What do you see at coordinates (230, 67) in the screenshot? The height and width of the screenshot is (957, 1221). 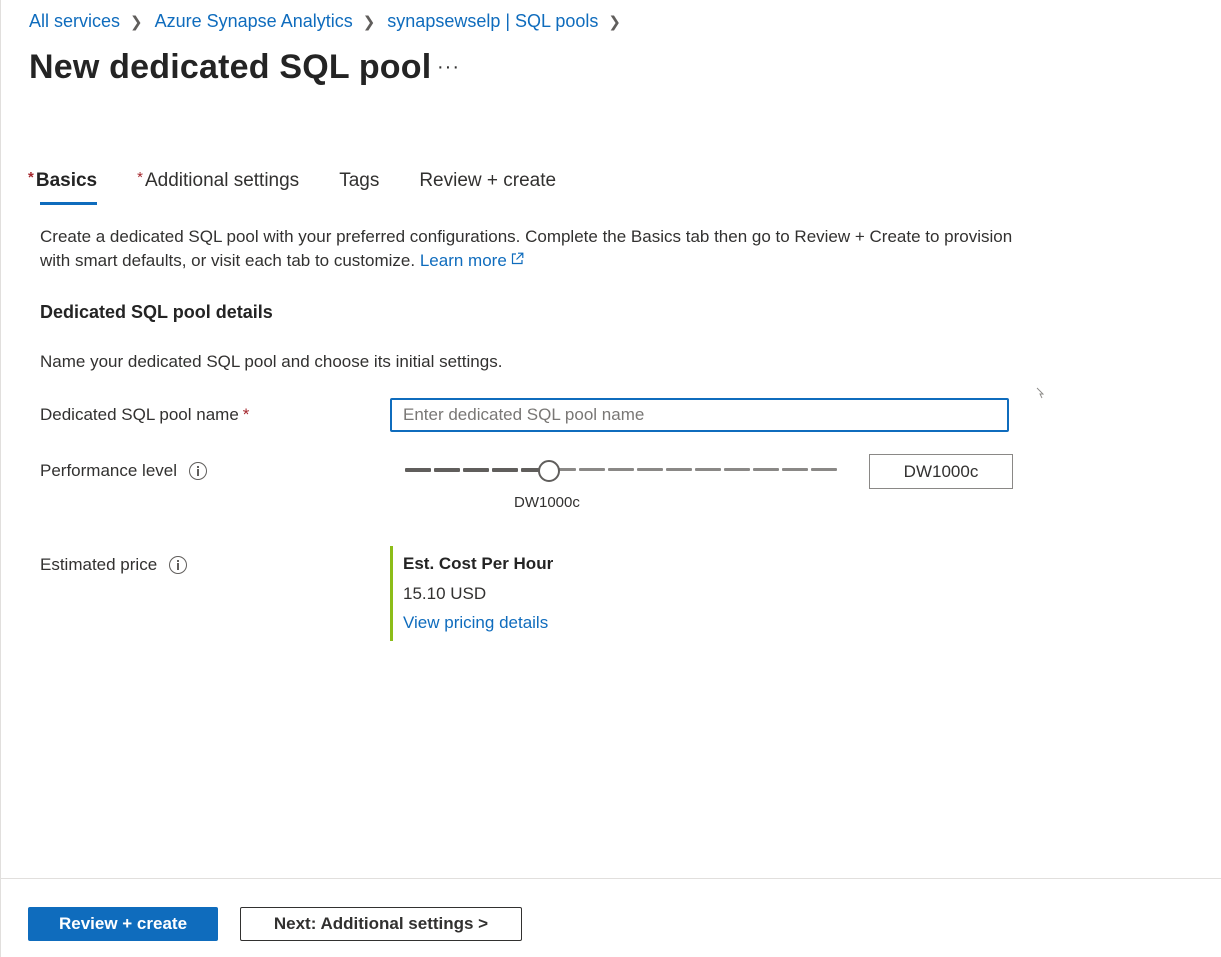 I see `page-title: New dedicated SQL pool` at bounding box center [230, 67].